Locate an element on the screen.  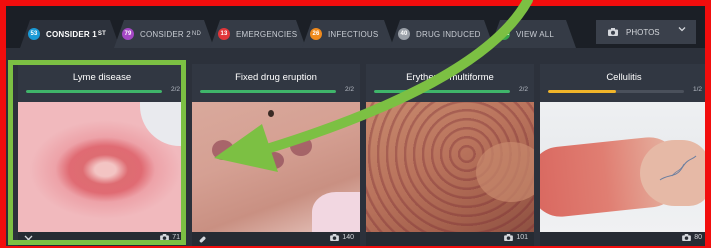
card-title: Fixed drug eruption is located at coordinates (276, 77).